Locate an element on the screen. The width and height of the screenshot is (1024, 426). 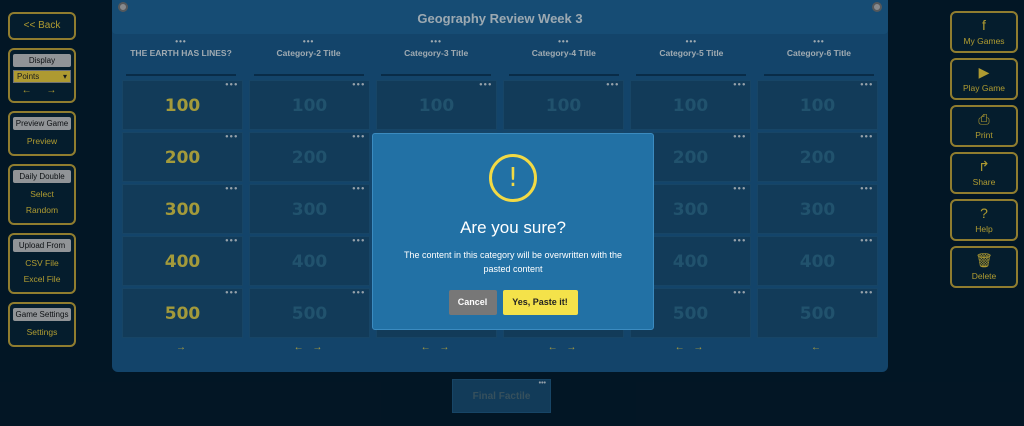
cancel-button: Cancel is located at coordinates (472, 302).